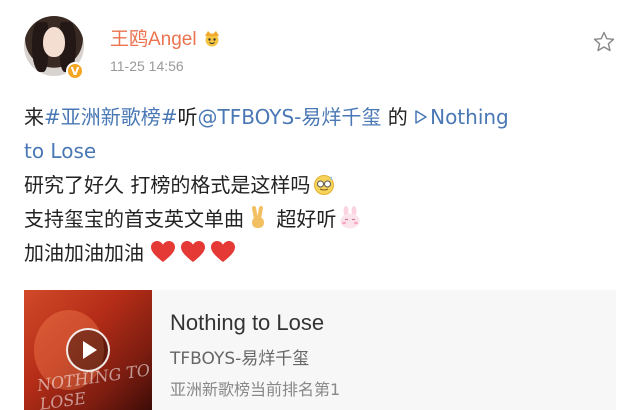 This screenshot has width=640, height=410. Describe the element at coordinates (187, 117) in the screenshot. I see `post-text-listen: 听` at that location.